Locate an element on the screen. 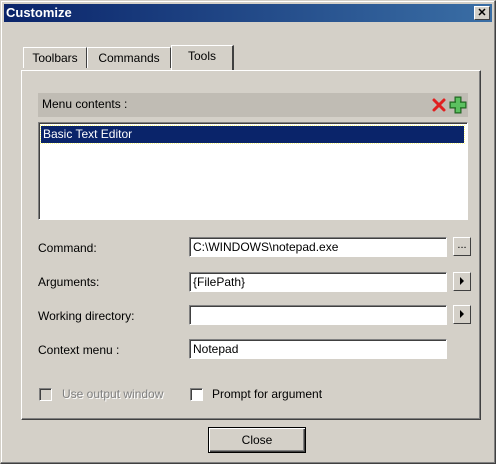 This screenshot has width=498, height=466. working-directory-field is located at coordinates (318, 315).